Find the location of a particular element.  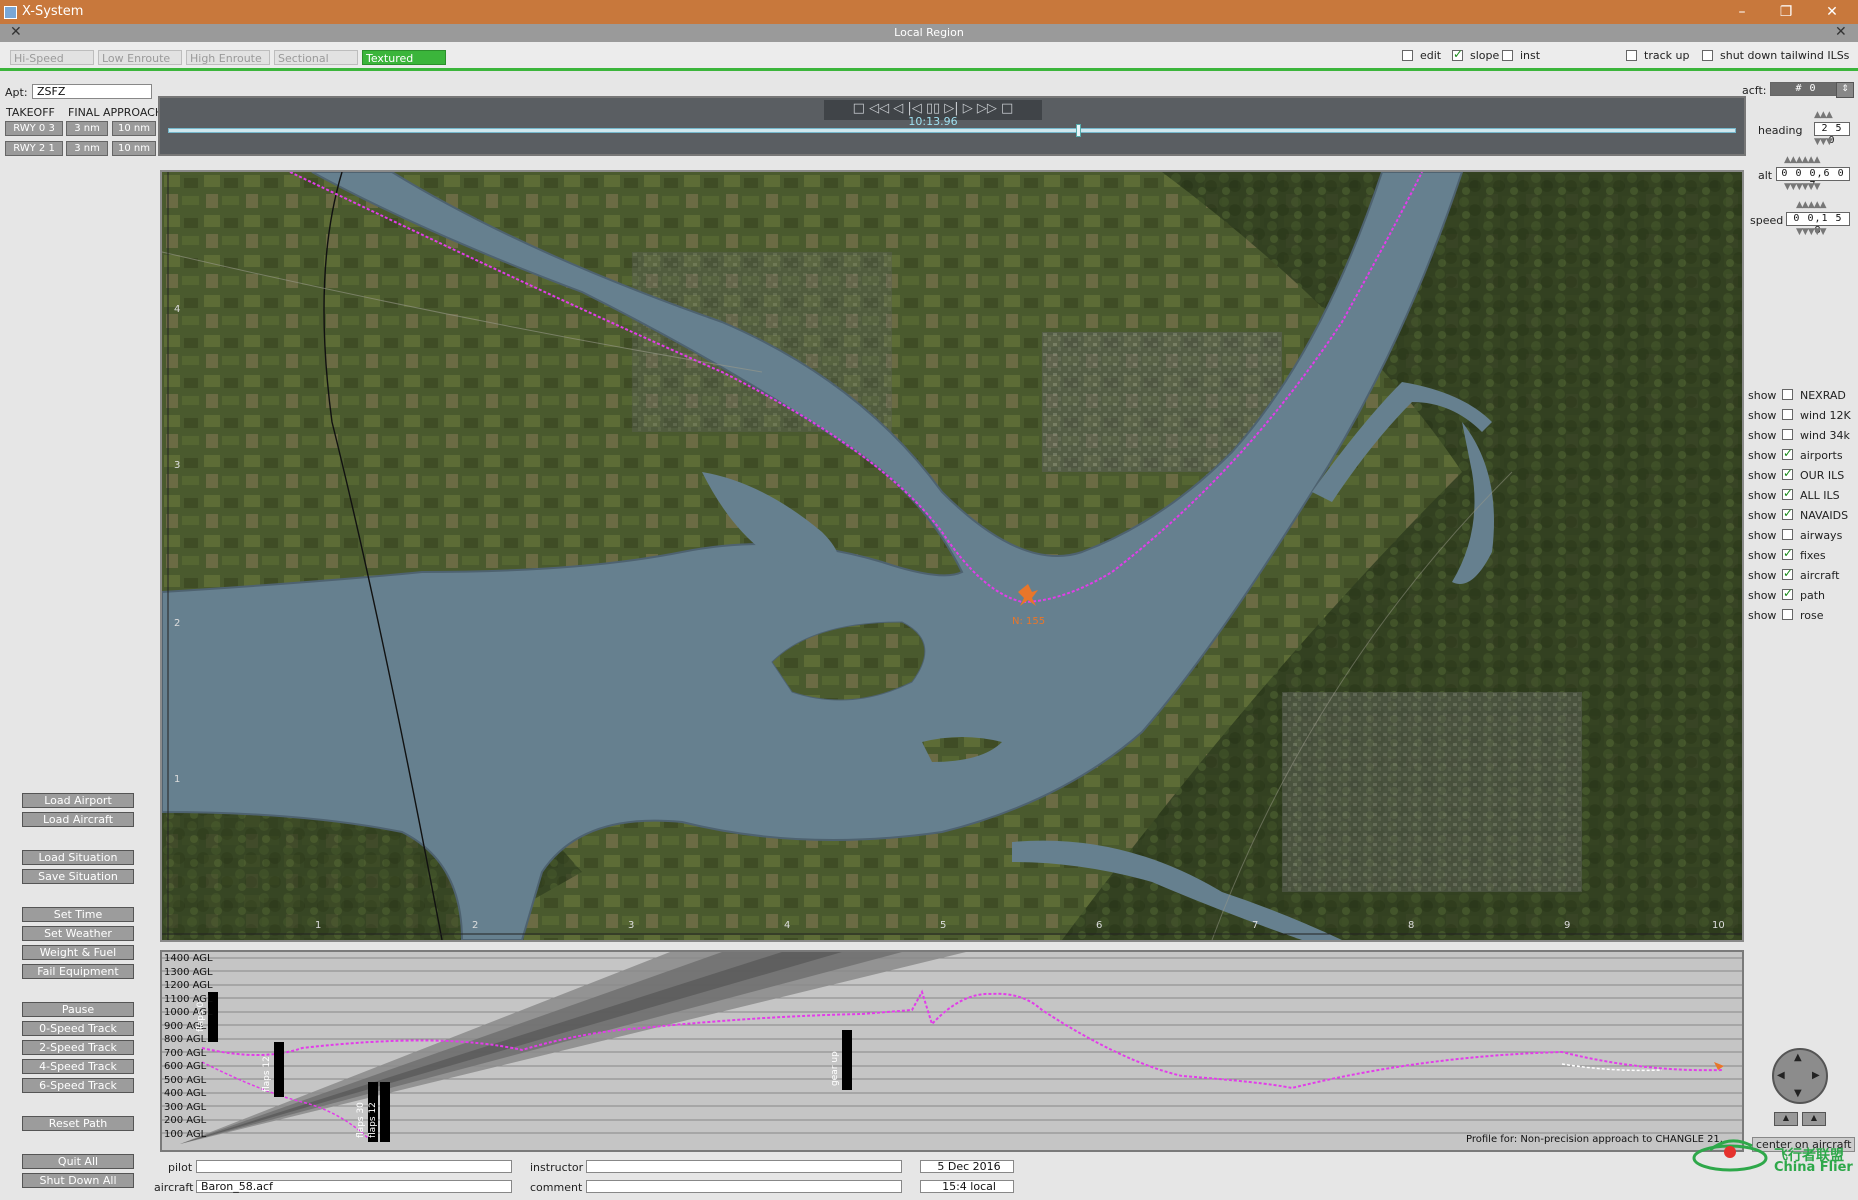

shut-down-tailwind-checkbox is located at coordinates (1707, 55).